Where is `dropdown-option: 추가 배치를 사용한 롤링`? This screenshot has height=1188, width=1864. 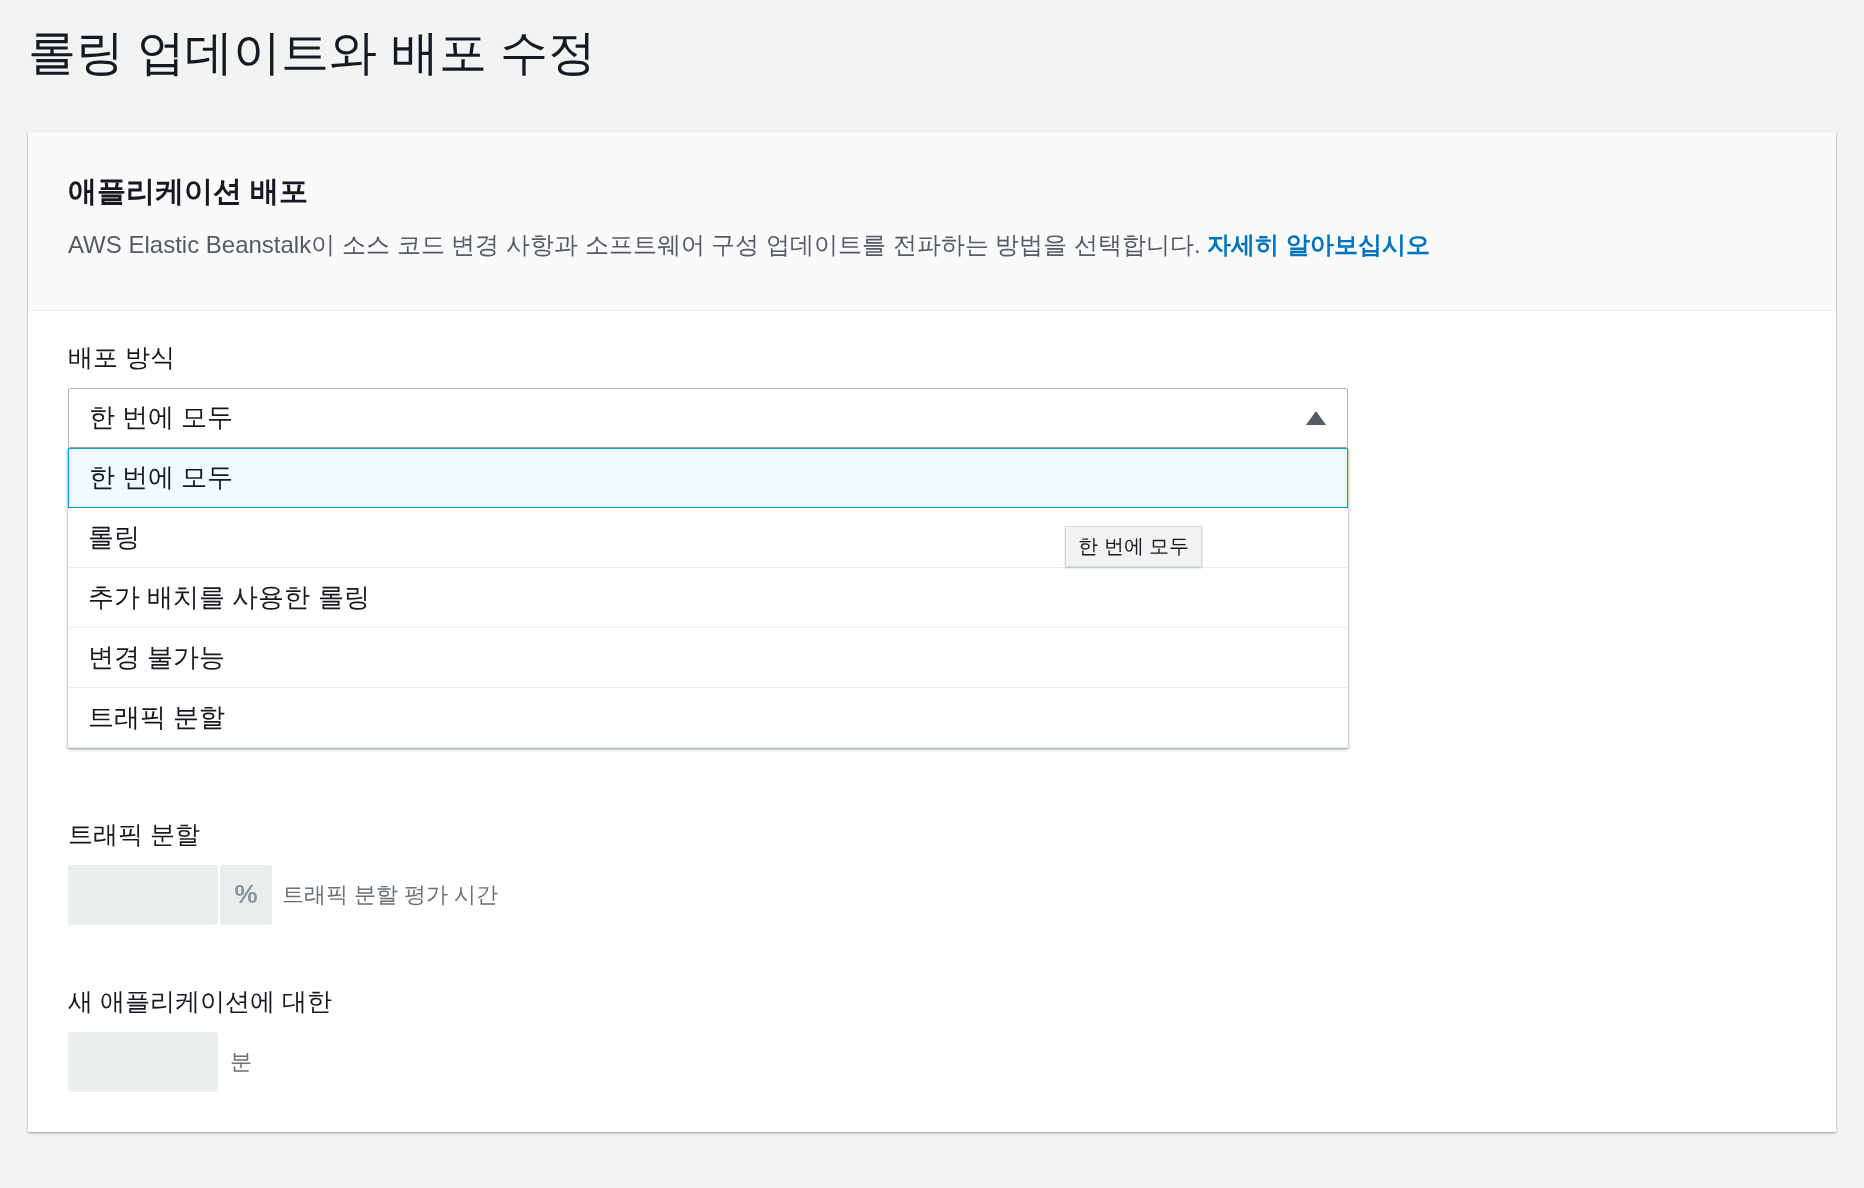
dropdown-option: 추가 배치를 사용한 롤링 is located at coordinates (708, 598).